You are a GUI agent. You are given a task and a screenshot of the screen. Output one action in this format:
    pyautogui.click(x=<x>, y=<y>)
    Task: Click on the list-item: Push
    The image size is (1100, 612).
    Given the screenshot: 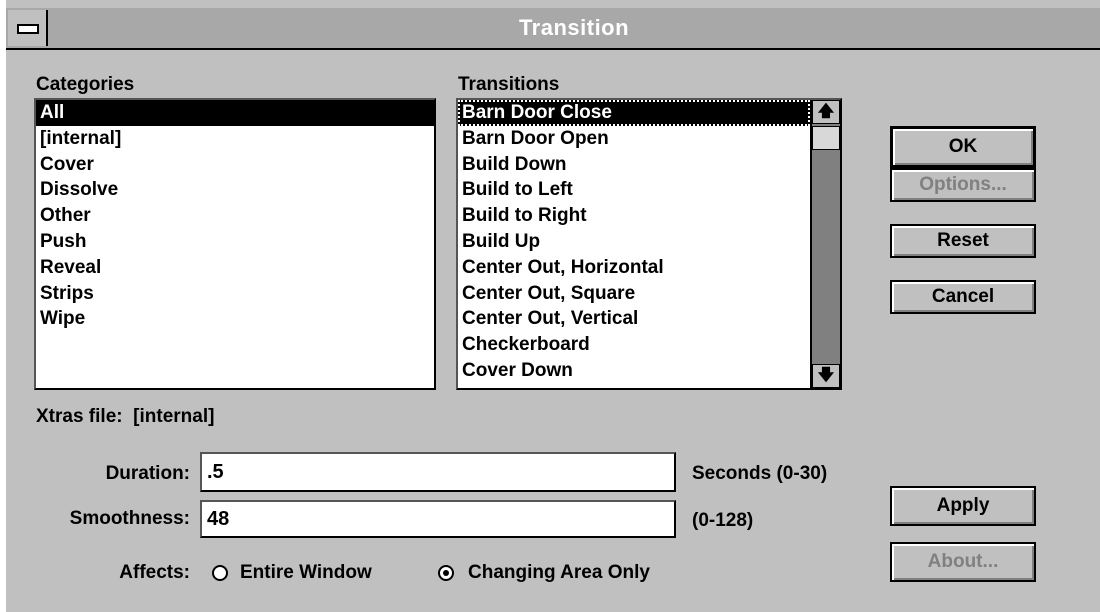 What is the action you would take?
    pyautogui.click(x=235, y=242)
    